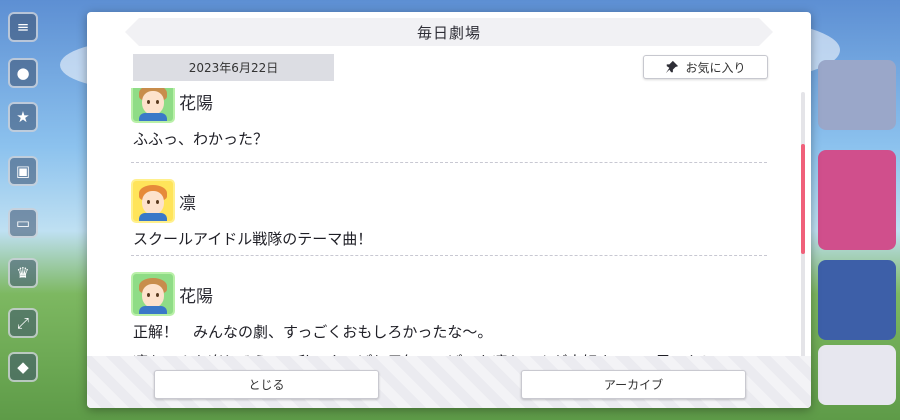  Describe the element at coordinates (803, 199) in the screenshot. I see `scrollbar-thumb` at that location.